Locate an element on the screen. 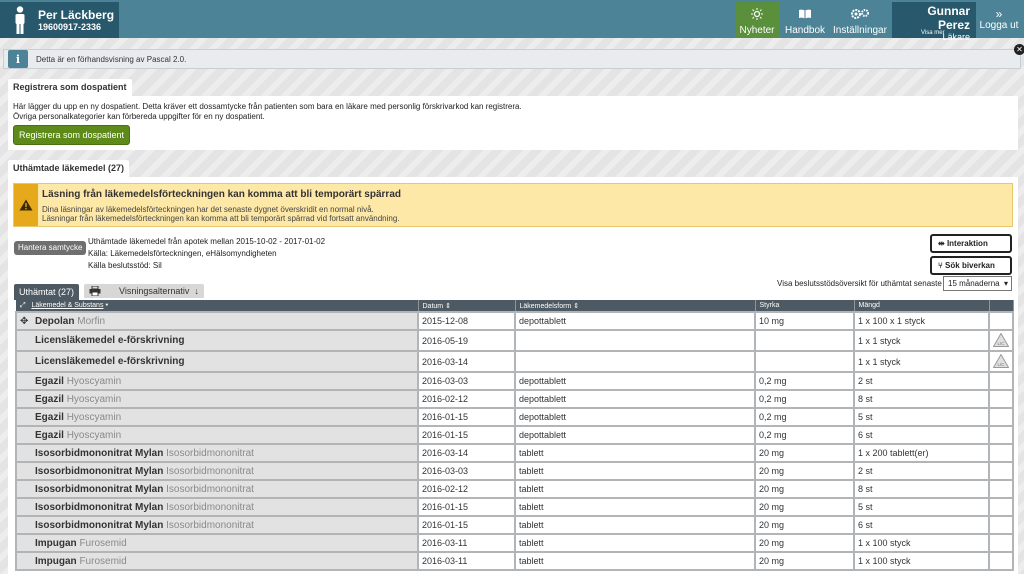  close-icon: ✕ is located at coordinates (1019, 49).